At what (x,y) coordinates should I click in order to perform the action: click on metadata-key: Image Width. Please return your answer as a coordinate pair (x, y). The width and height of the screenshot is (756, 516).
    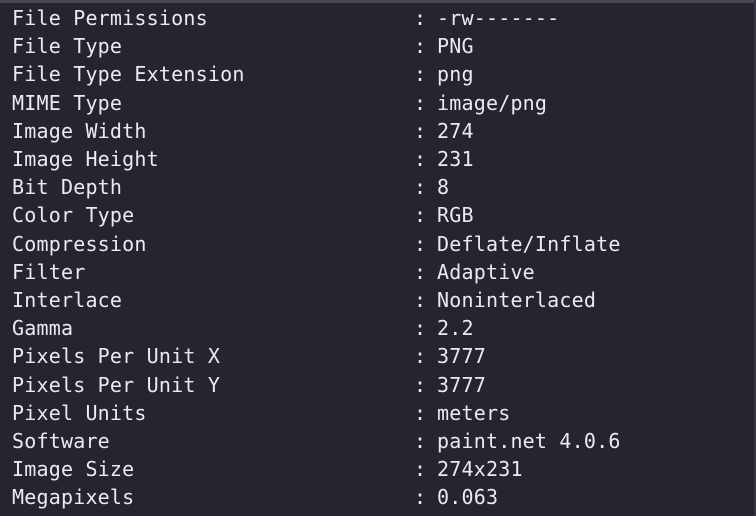
    Looking at the image, I should click on (79, 130).